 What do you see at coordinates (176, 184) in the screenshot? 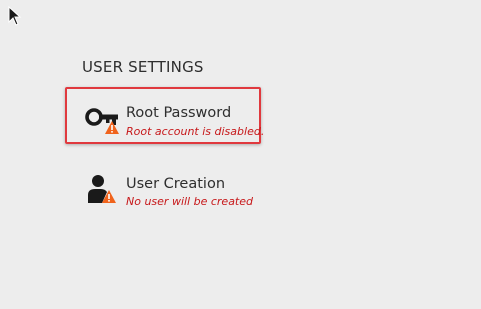
I see `user-creation-title: User Creation` at bounding box center [176, 184].